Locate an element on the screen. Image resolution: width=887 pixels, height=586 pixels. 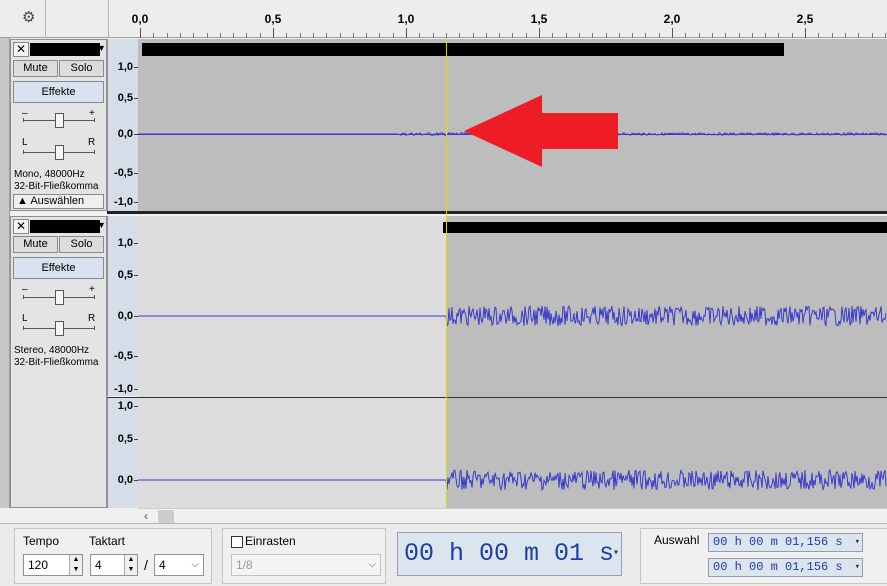
time-signature-numerator: 4 ▲ ▼ is located at coordinates (114, 565).